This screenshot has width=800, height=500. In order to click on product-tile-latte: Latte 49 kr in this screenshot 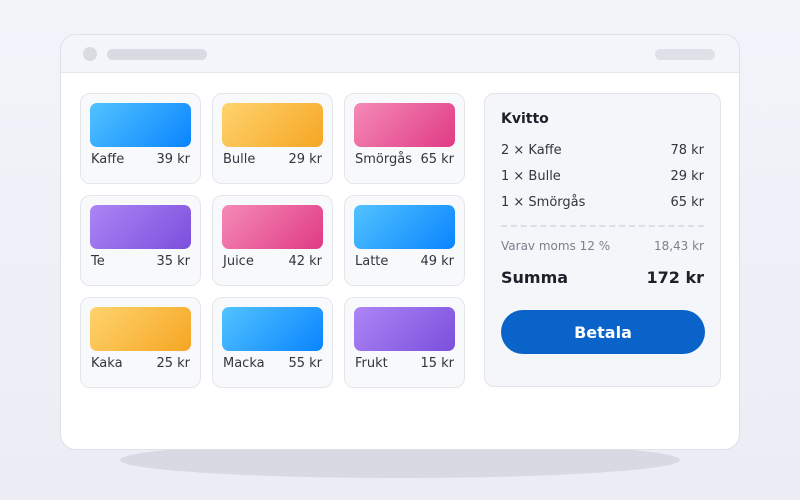, I will do `click(404, 240)`.